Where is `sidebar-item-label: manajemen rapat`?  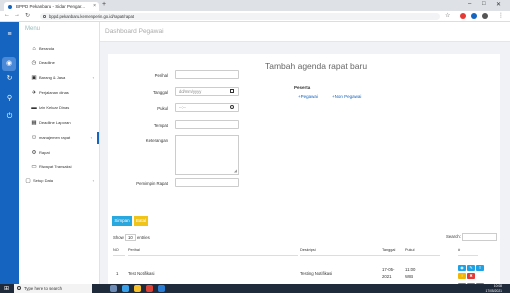 sidebar-item-label: manajemen rapat is located at coordinates (55, 137).